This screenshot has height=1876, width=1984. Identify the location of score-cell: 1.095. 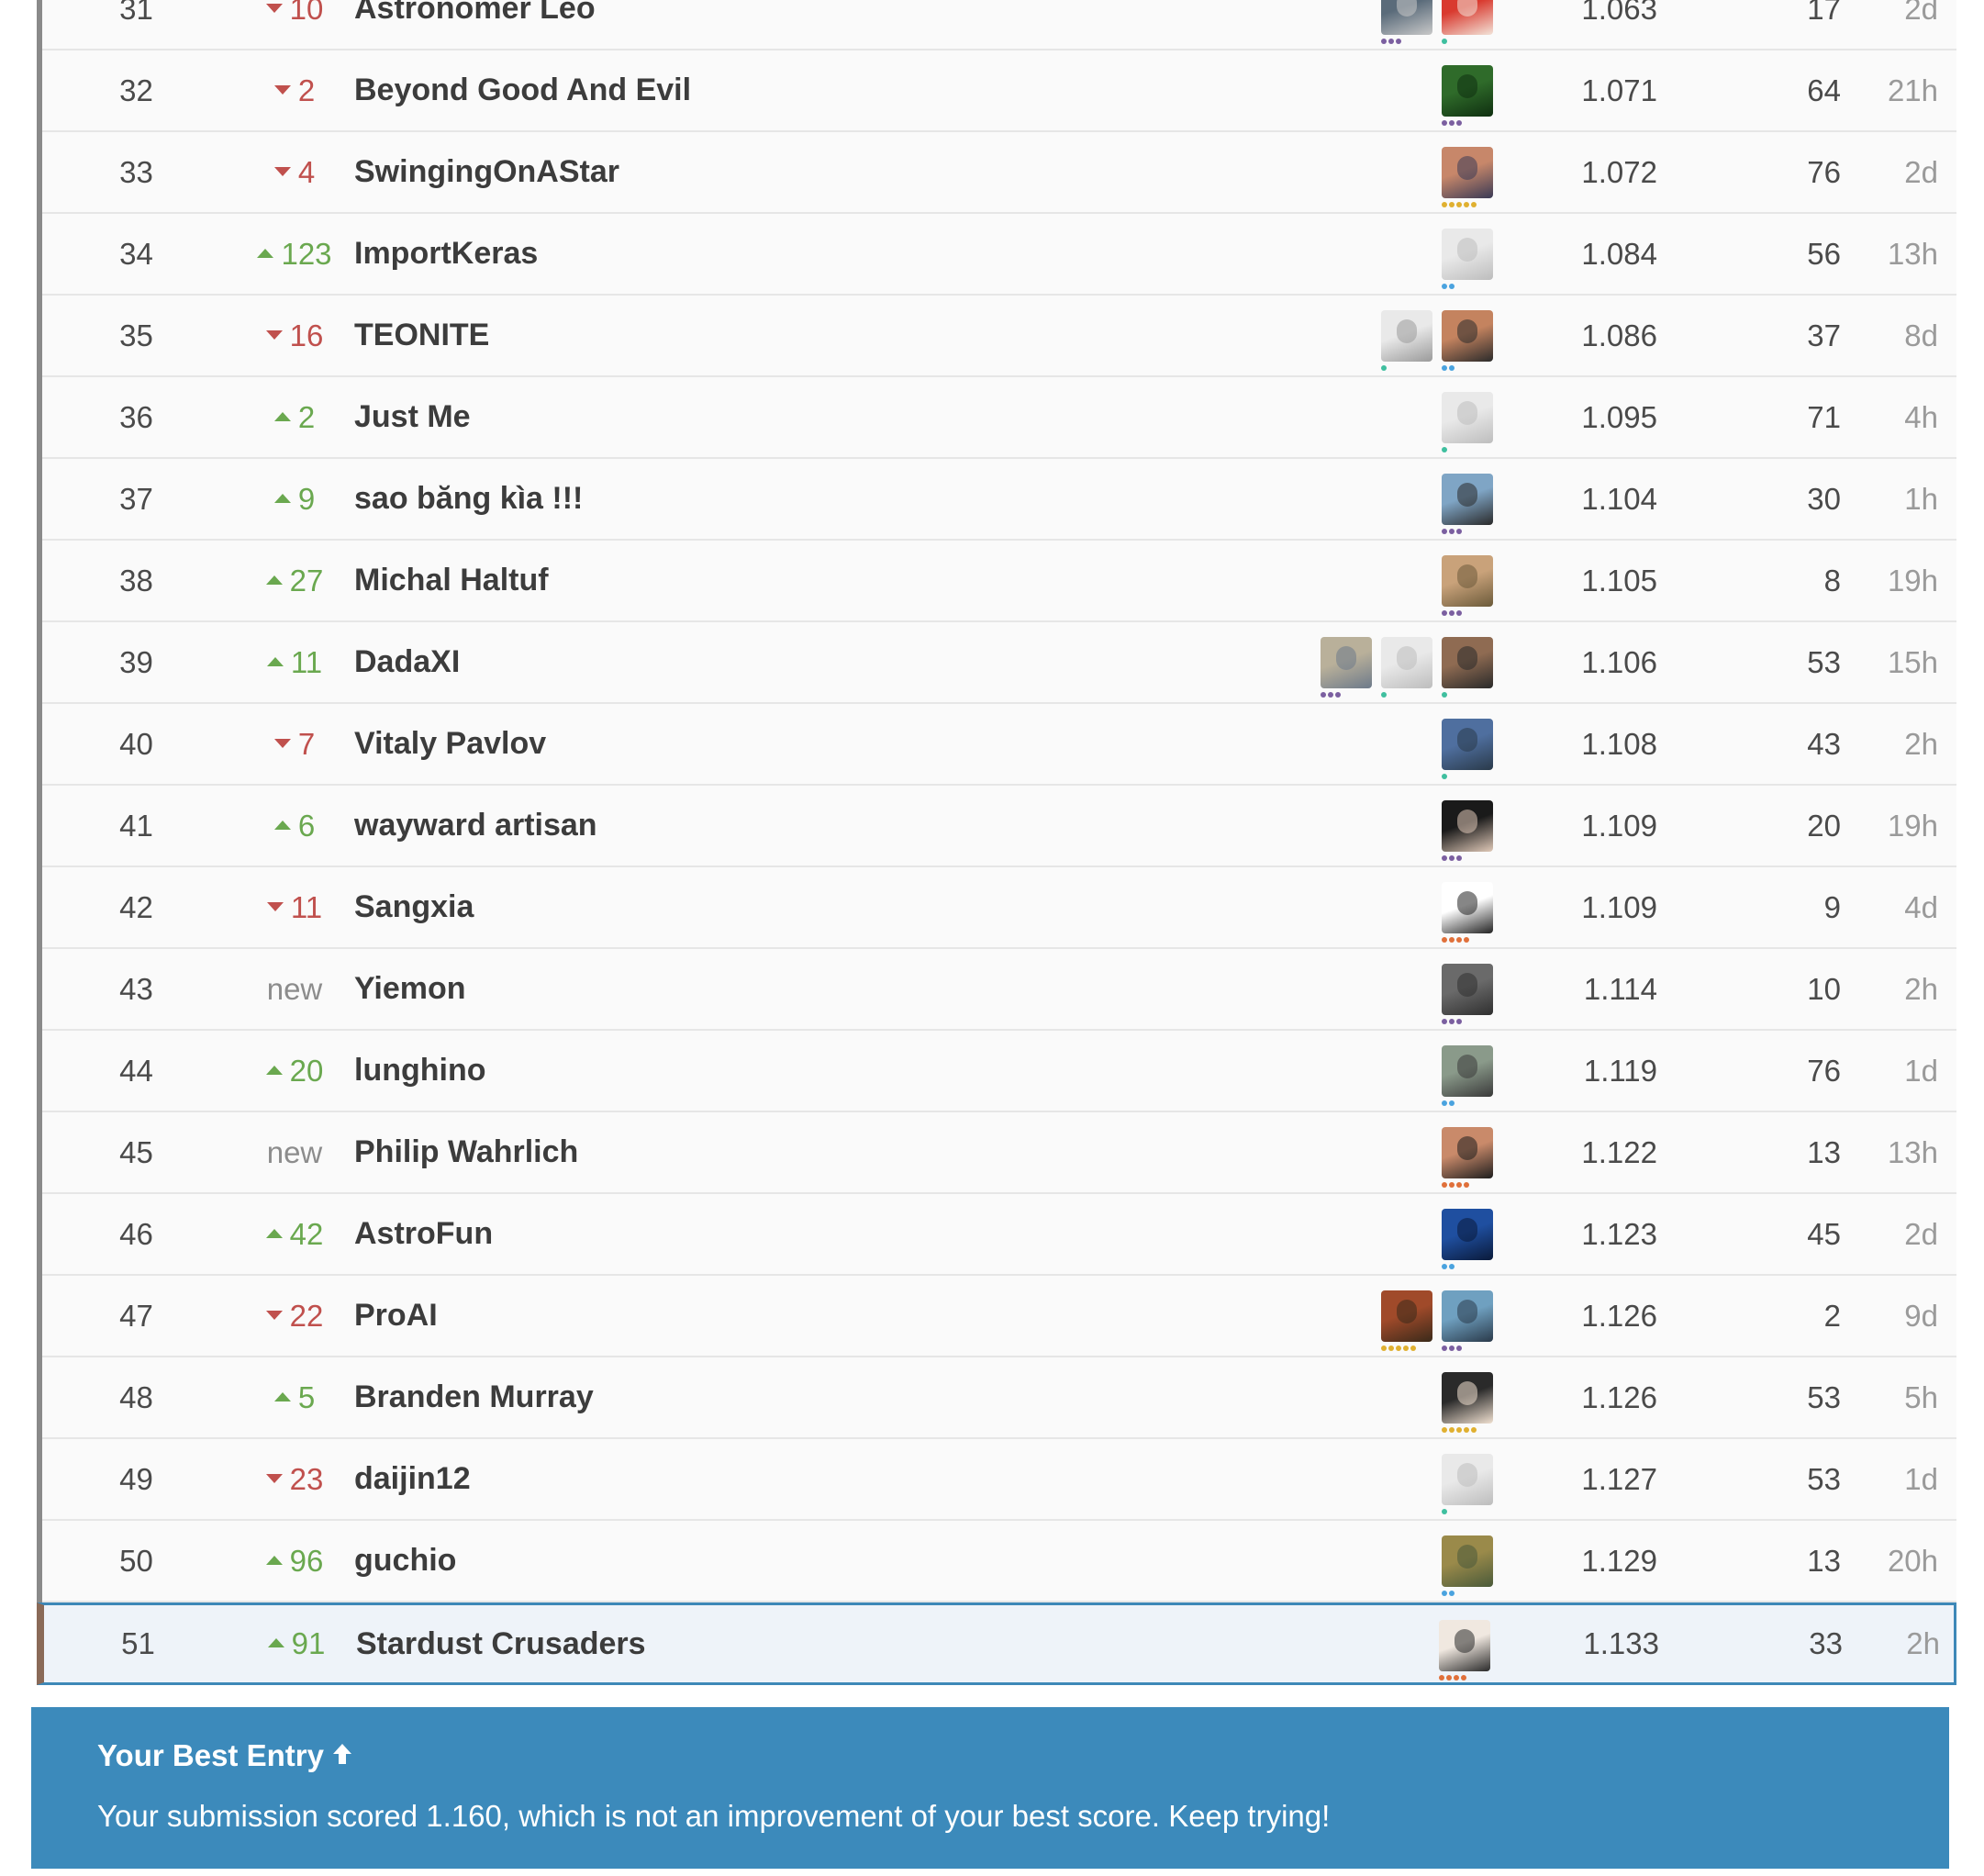
(1619, 417).